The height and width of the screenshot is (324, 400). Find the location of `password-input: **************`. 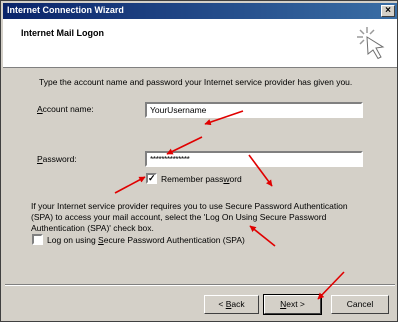

password-input: ************** is located at coordinates (254, 159).